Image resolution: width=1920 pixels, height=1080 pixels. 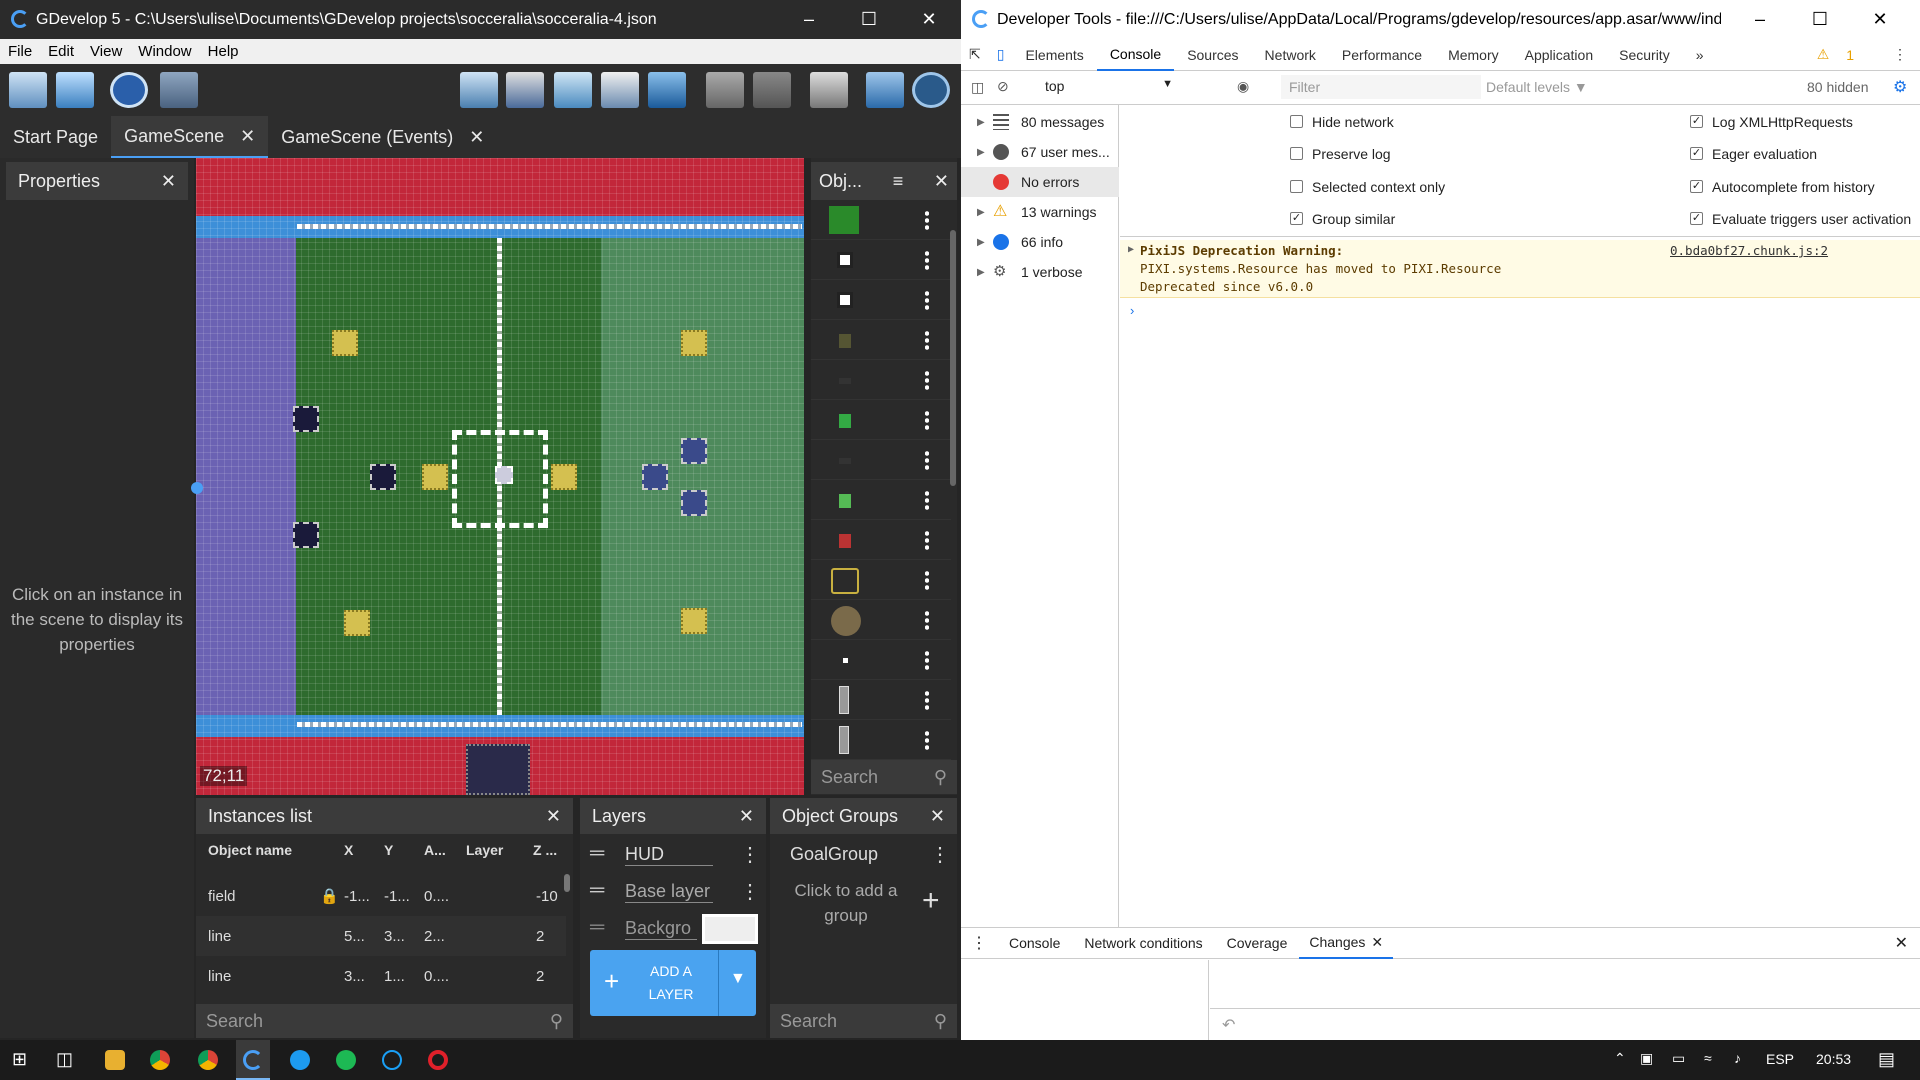 I want to click on layer-name: HUD, so click(x=669, y=855).